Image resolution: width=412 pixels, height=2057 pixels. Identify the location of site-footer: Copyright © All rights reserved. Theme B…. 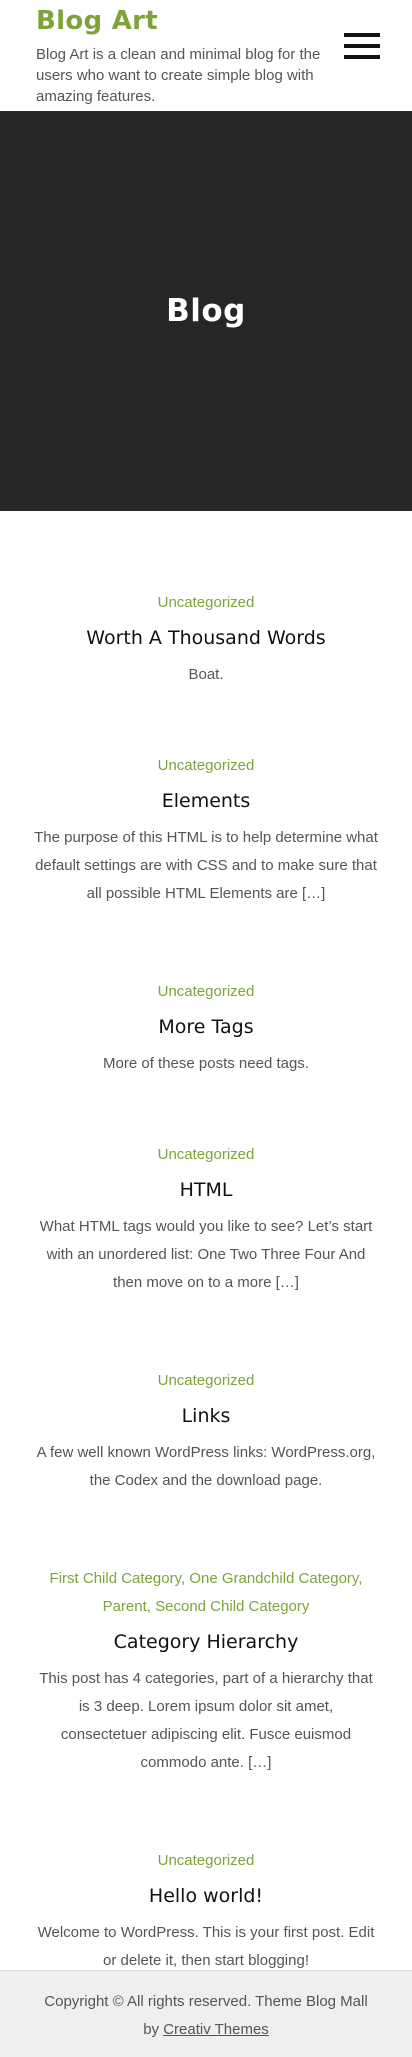
(206, 2013).